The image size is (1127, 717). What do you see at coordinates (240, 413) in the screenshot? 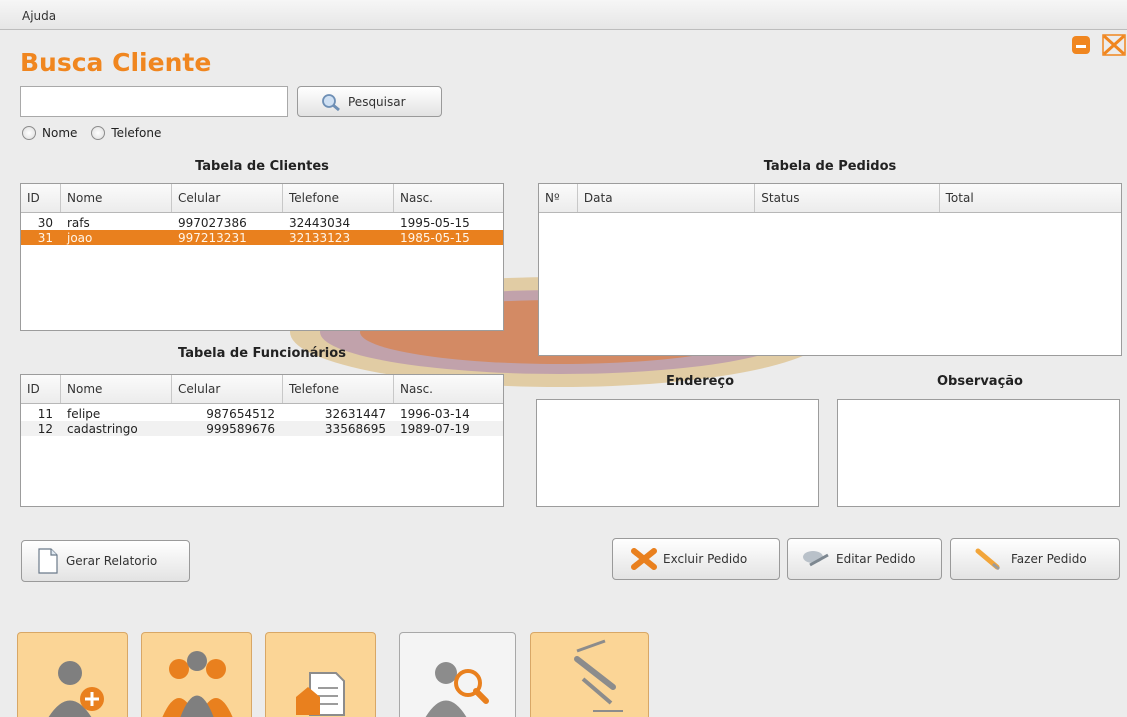
I see `cell-mobile: 987654512` at bounding box center [240, 413].